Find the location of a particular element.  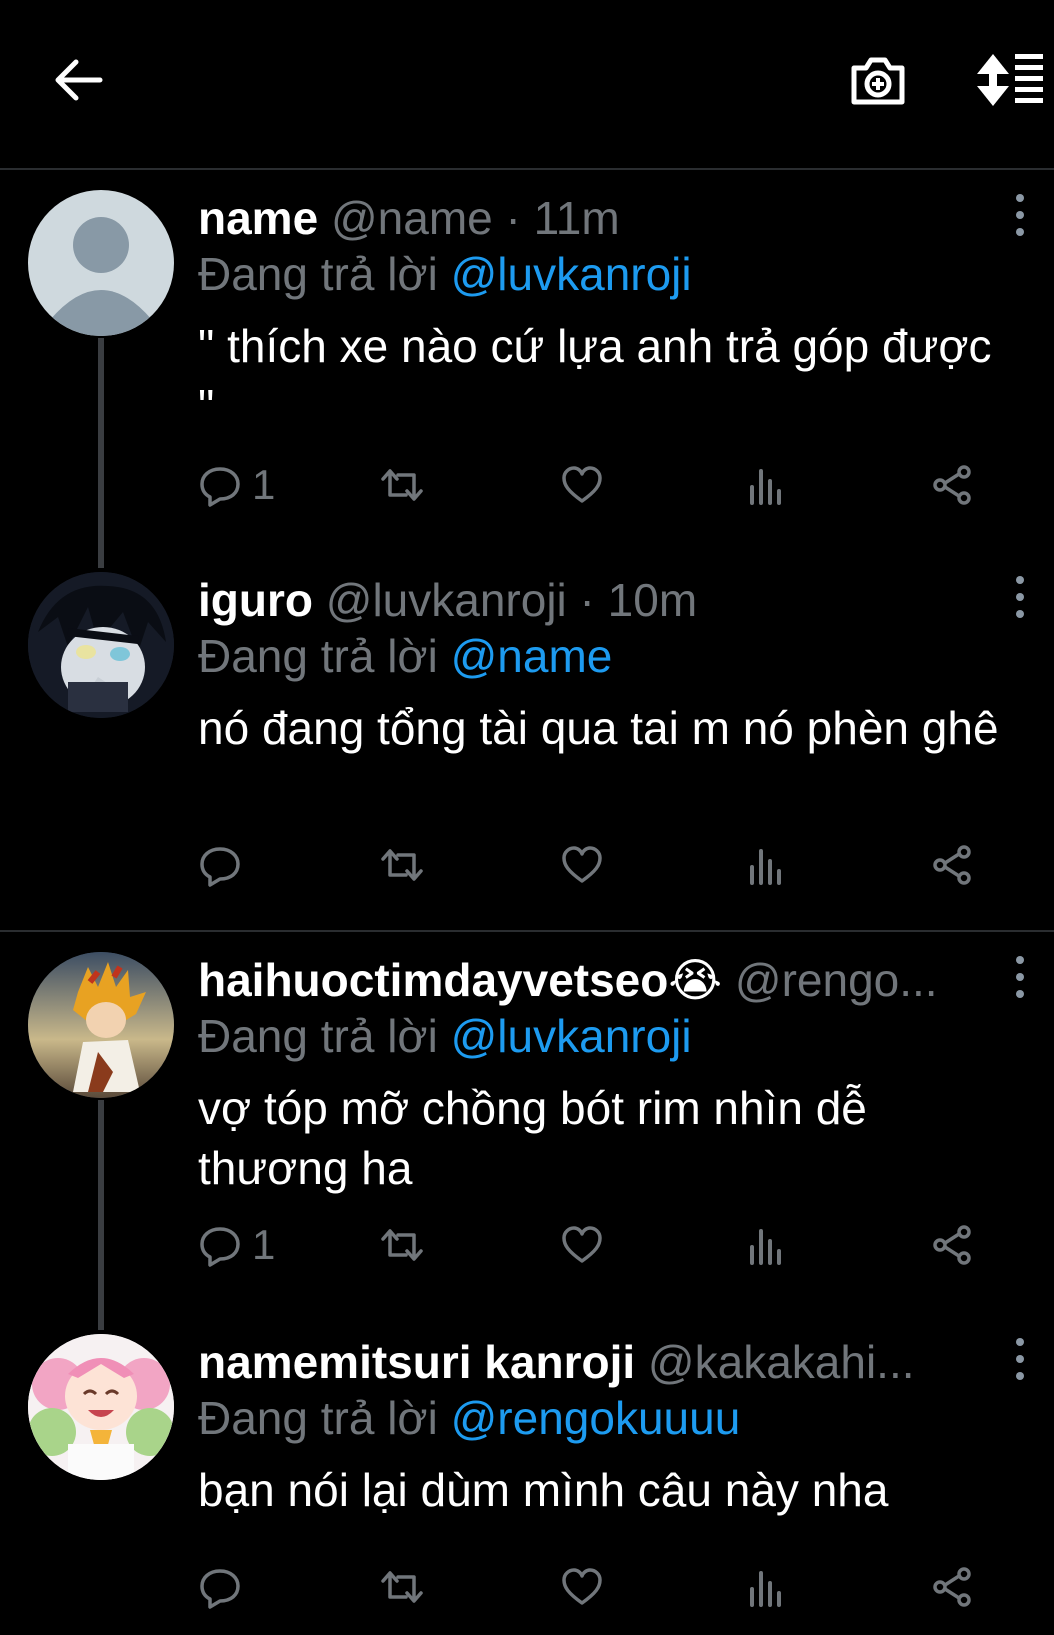

replying-to: Đang trả lời @name is located at coordinates (405, 656).